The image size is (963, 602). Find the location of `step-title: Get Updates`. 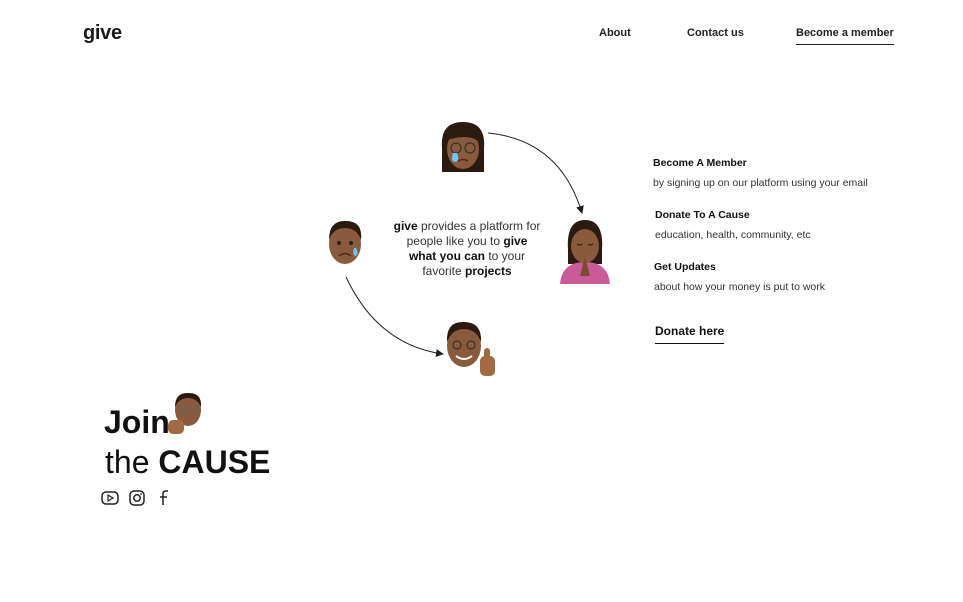

step-title: Get Updates is located at coordinates (685, 267).